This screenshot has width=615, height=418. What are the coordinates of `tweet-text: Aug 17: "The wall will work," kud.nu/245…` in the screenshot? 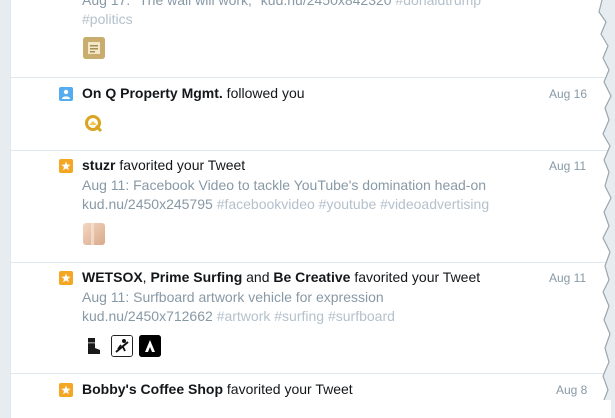 It's located at (281, 5).